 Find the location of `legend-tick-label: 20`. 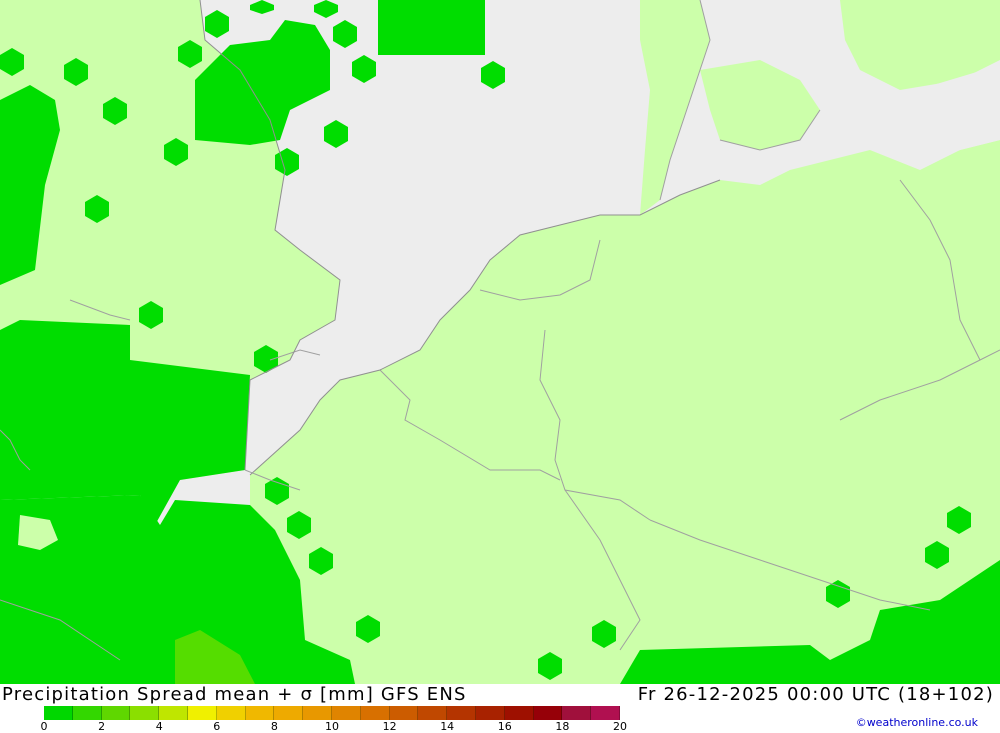

legend-tick-label: 20 is located at coordinates (620, 726).